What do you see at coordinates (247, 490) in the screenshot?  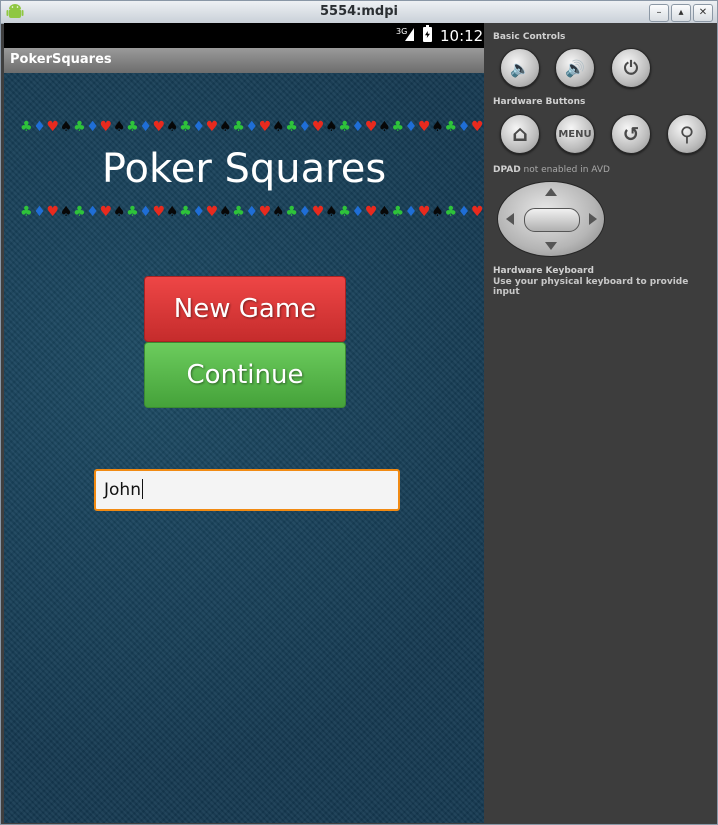 I see `player-name-input: John` at bounding box center [247, 490].